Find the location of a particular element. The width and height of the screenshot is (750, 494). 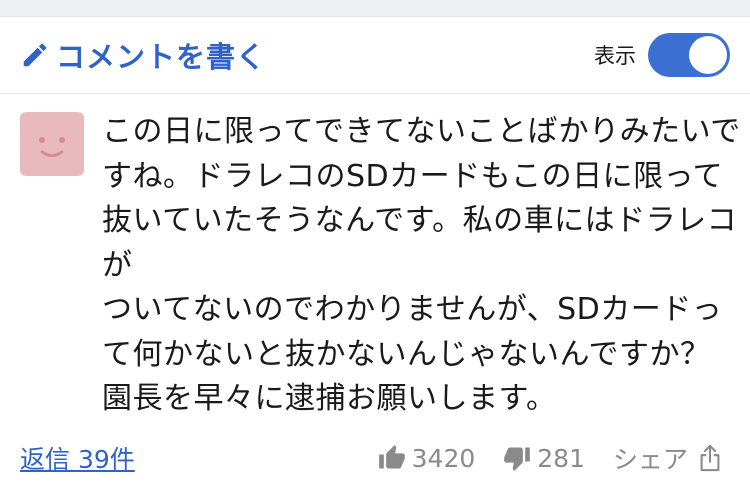

write-comment-label: コメントを書く is located at coordinates (161, 57).